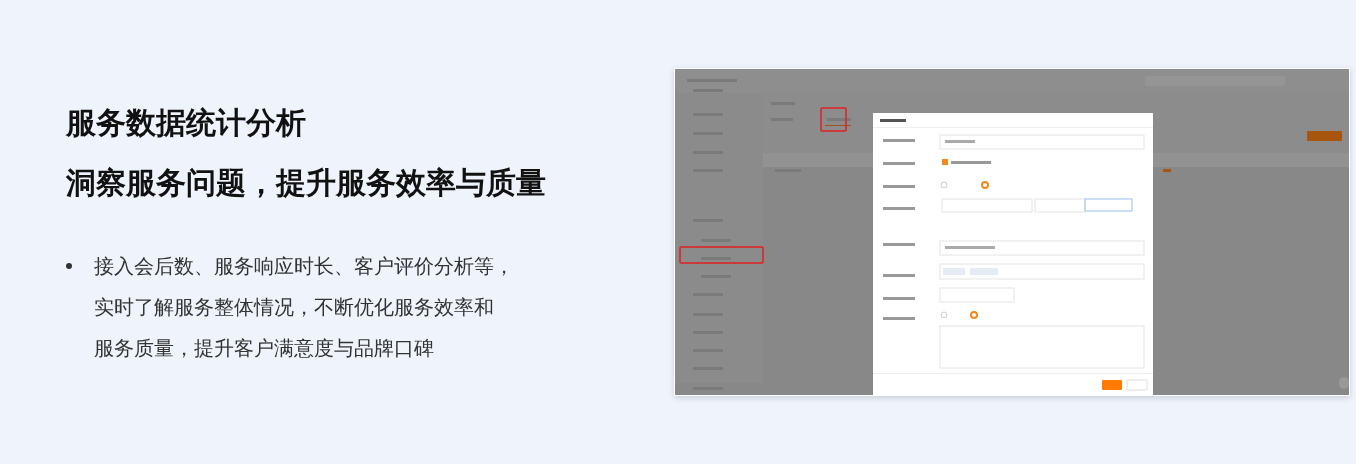 Image resolution: width=1356 pixels, height=464 pixels. Describe the element at coordinates (306, 183) in the screenshot. I see `subheadline: 洞察服务问题，提升服务效率与质量` at that location.